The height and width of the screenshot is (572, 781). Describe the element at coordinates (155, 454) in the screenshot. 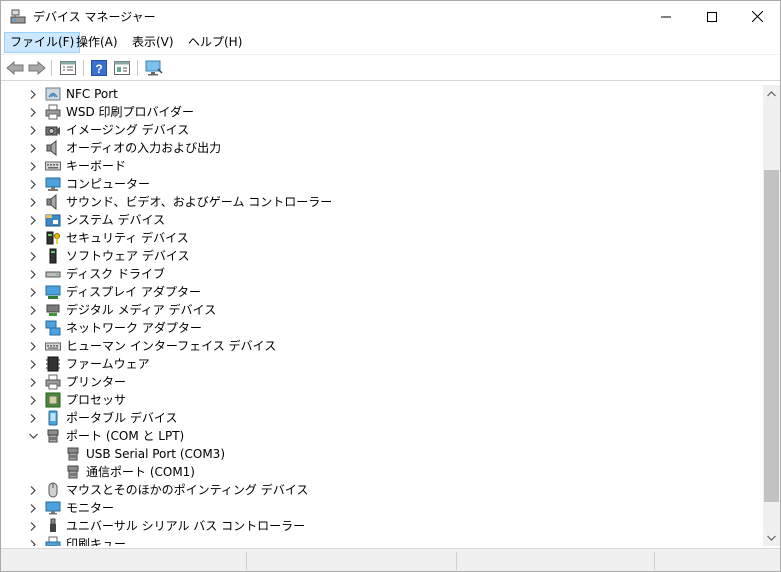

I see `tree-item-label: USB Serial Port (COM3)` at that location.